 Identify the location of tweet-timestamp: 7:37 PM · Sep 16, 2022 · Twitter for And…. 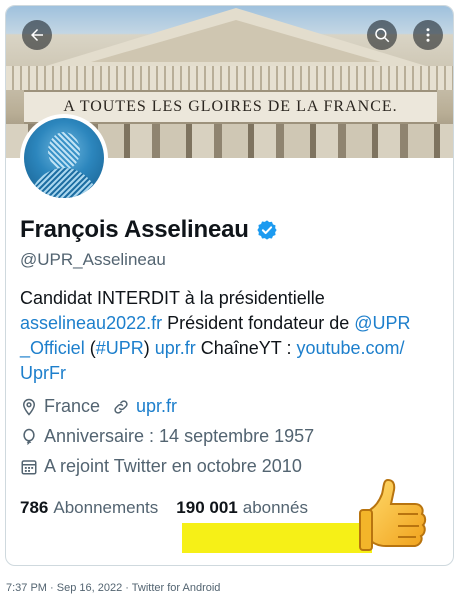
(113, 588).